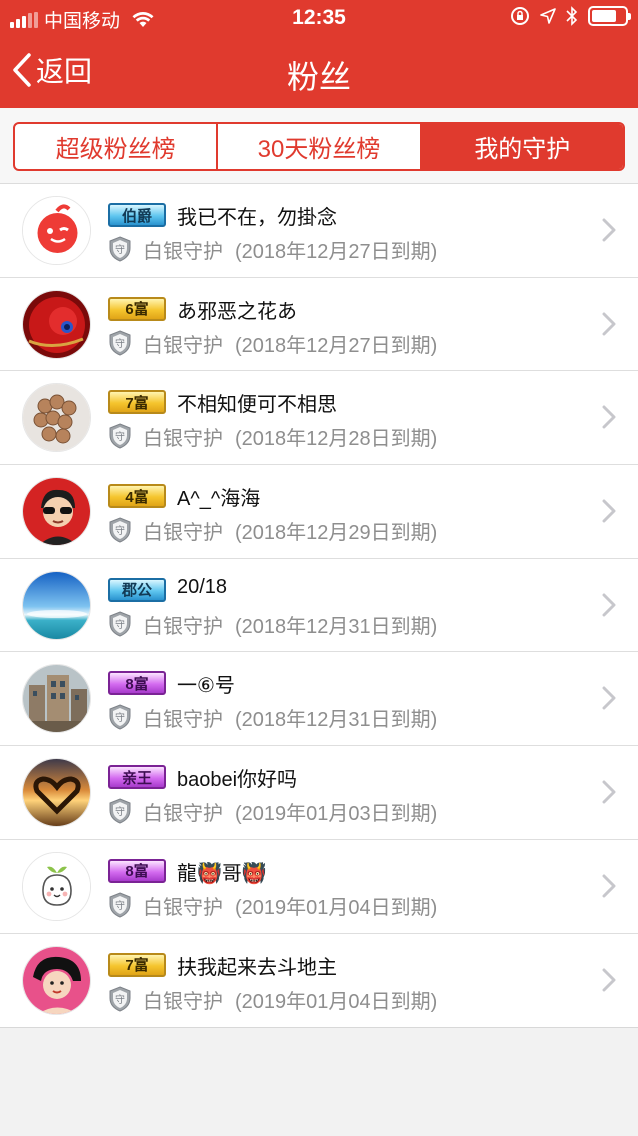 The height and width of the screenshot is (1136, 638). What do you see at coordinates (319, 418) in the screenshot?
I see `fan-row: 7富 不相知便可不相思守 白银守护 (2018年12月28日到期)` at bounding box center [319, 418].